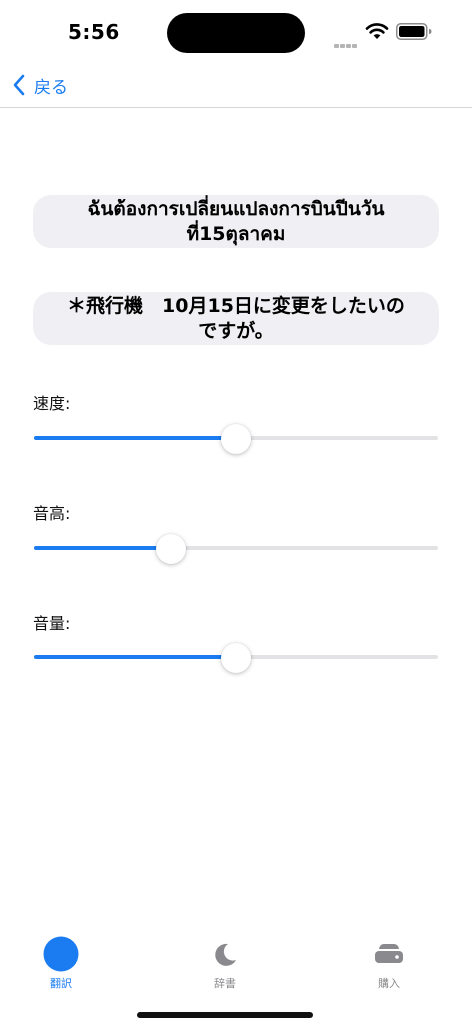 Image resolution: width=472 pixels, height=1024 pixels. I want to click on tab-translate: 翻訳, so click(61, 966).